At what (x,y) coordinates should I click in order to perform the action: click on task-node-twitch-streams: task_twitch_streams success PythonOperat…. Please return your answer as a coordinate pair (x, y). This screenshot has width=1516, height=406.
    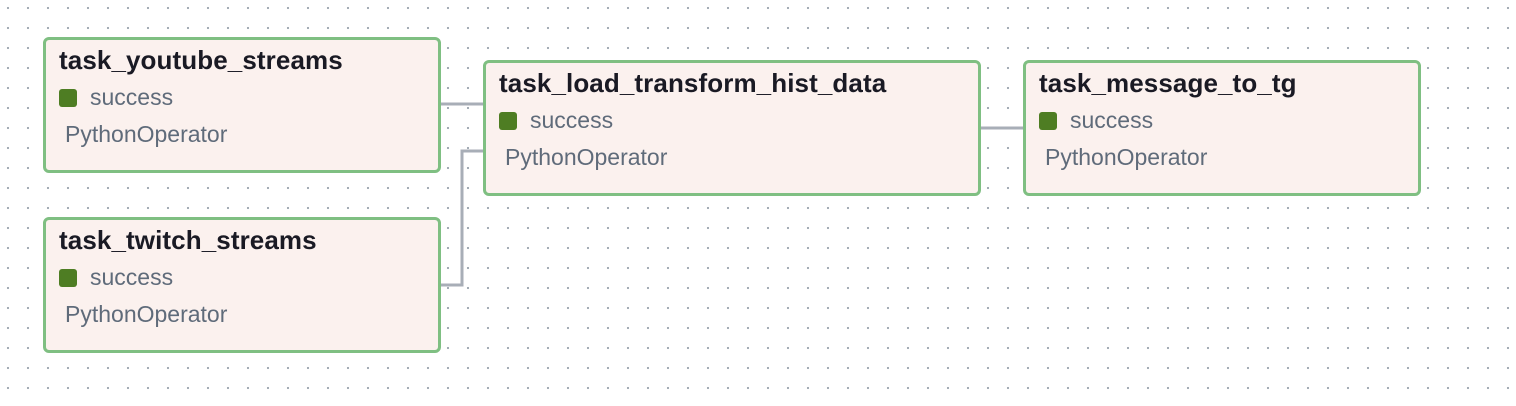
    Looking at the image, I should click on (242, 285).